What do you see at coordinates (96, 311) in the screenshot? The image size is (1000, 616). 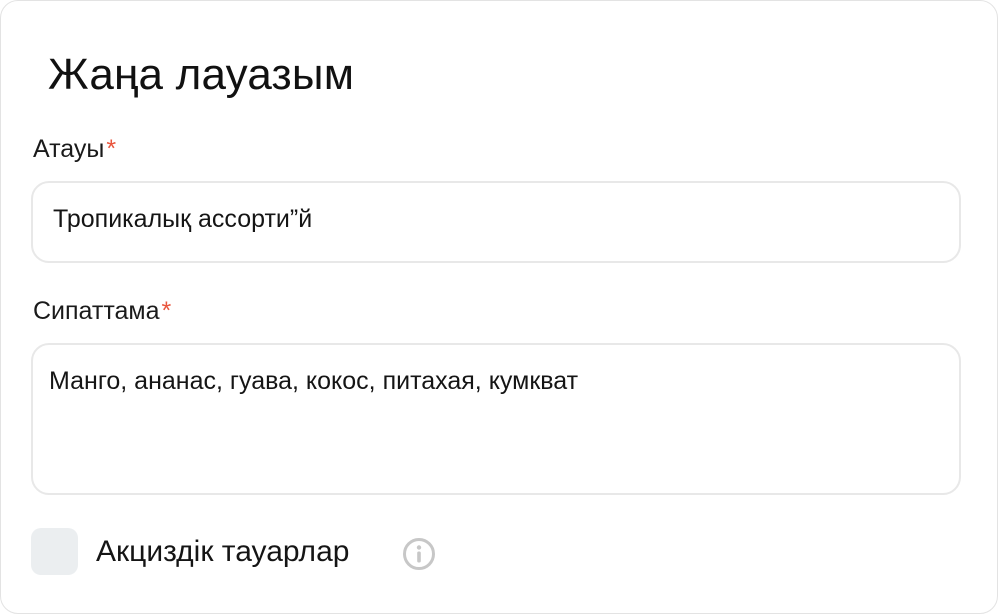 I see `description-label-text: Сипаттама` at bounding box center [96, 311].